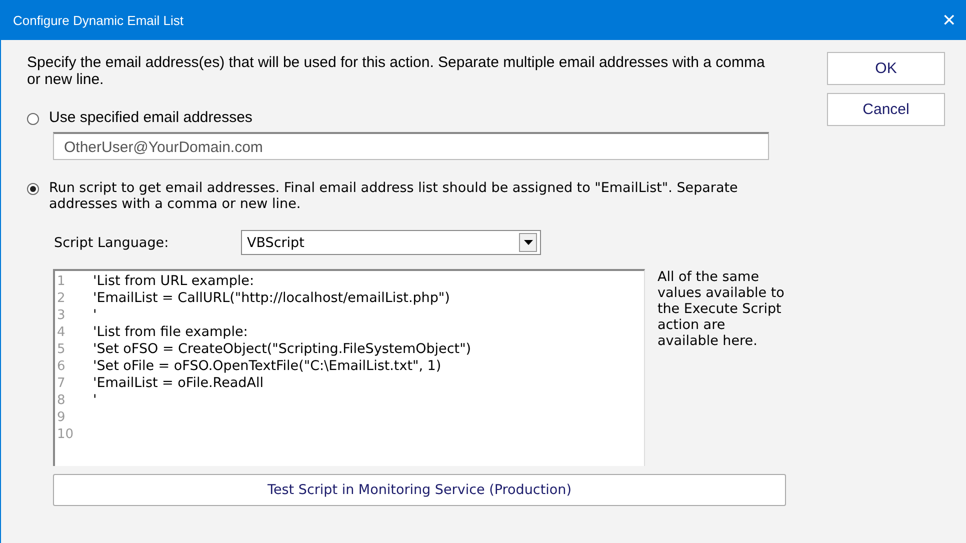 The width and height of the screenshot is (966, 543). I want to click on line-number: 9, so click(61, 417).